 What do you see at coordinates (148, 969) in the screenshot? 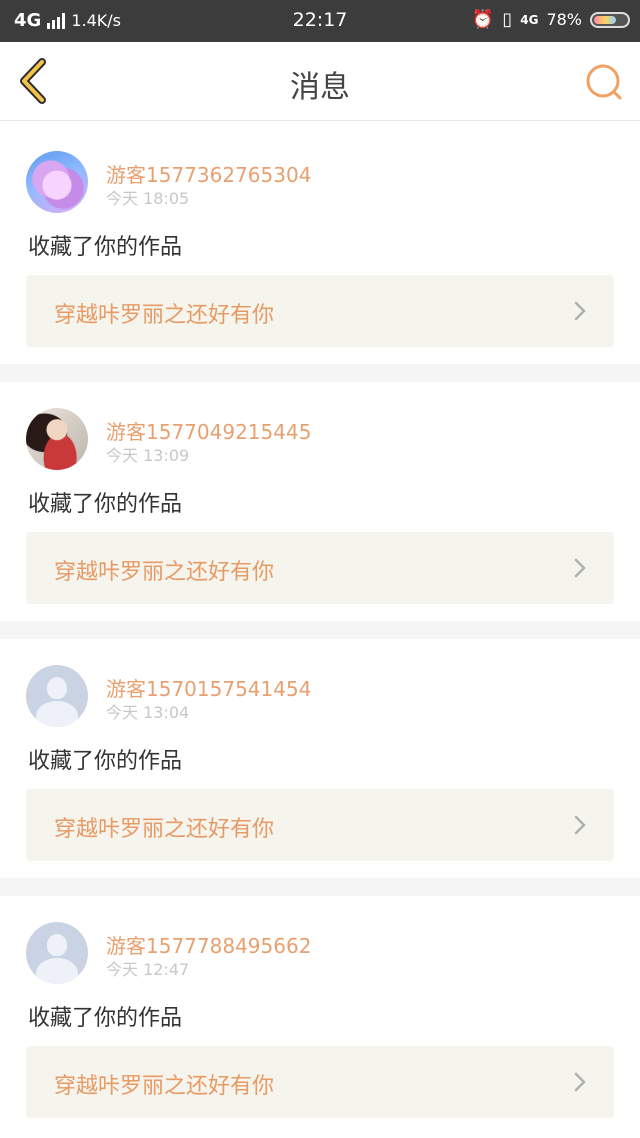
I see `timestamp: 今天 12:47` at bounding box center [148, 969].